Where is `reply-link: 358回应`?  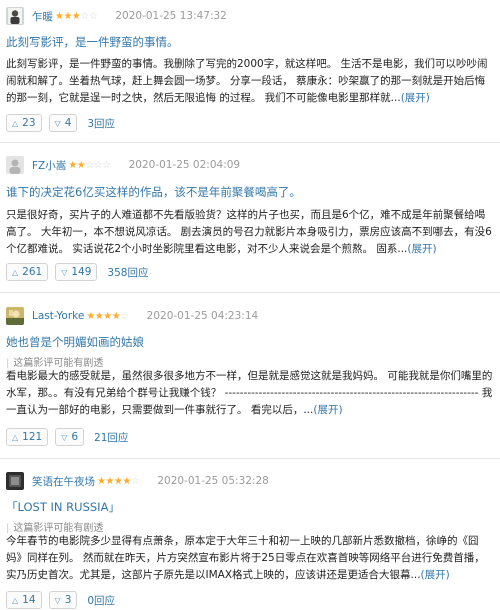 reply-link: 358回应 is located at coordinates (127, 272).